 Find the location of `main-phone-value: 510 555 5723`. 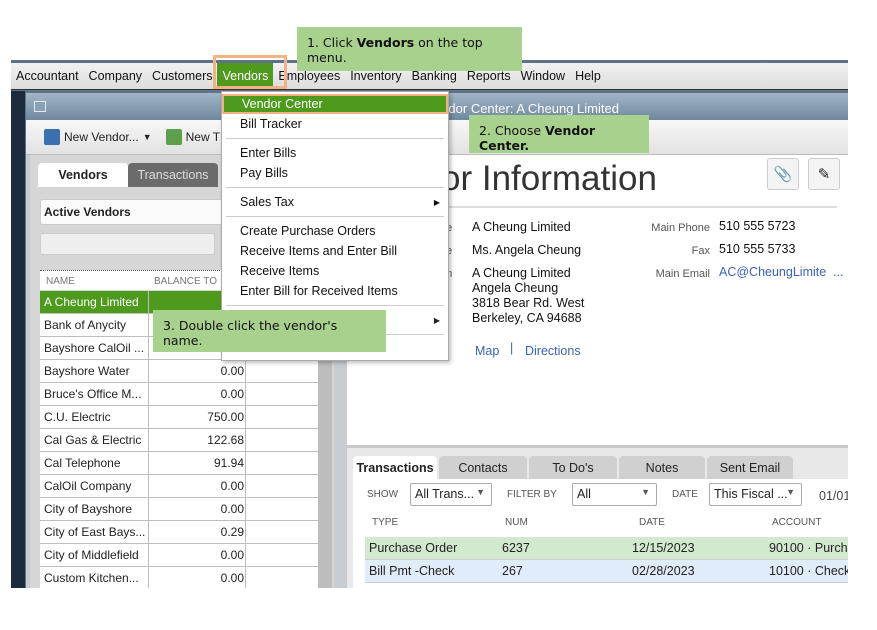

main-phone-value: 510 555 5723 is located at coordinates (757, 226).